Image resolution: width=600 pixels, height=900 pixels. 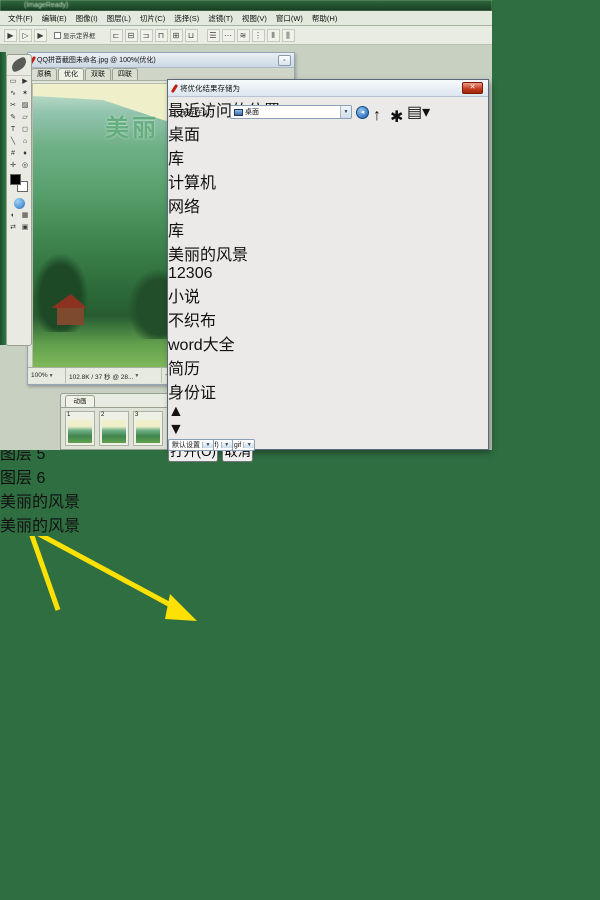 What do you see at coordinates (146, 35) in the screenshot?
I see `align-right-icon: ⊐` at bounding box center [146, 35].